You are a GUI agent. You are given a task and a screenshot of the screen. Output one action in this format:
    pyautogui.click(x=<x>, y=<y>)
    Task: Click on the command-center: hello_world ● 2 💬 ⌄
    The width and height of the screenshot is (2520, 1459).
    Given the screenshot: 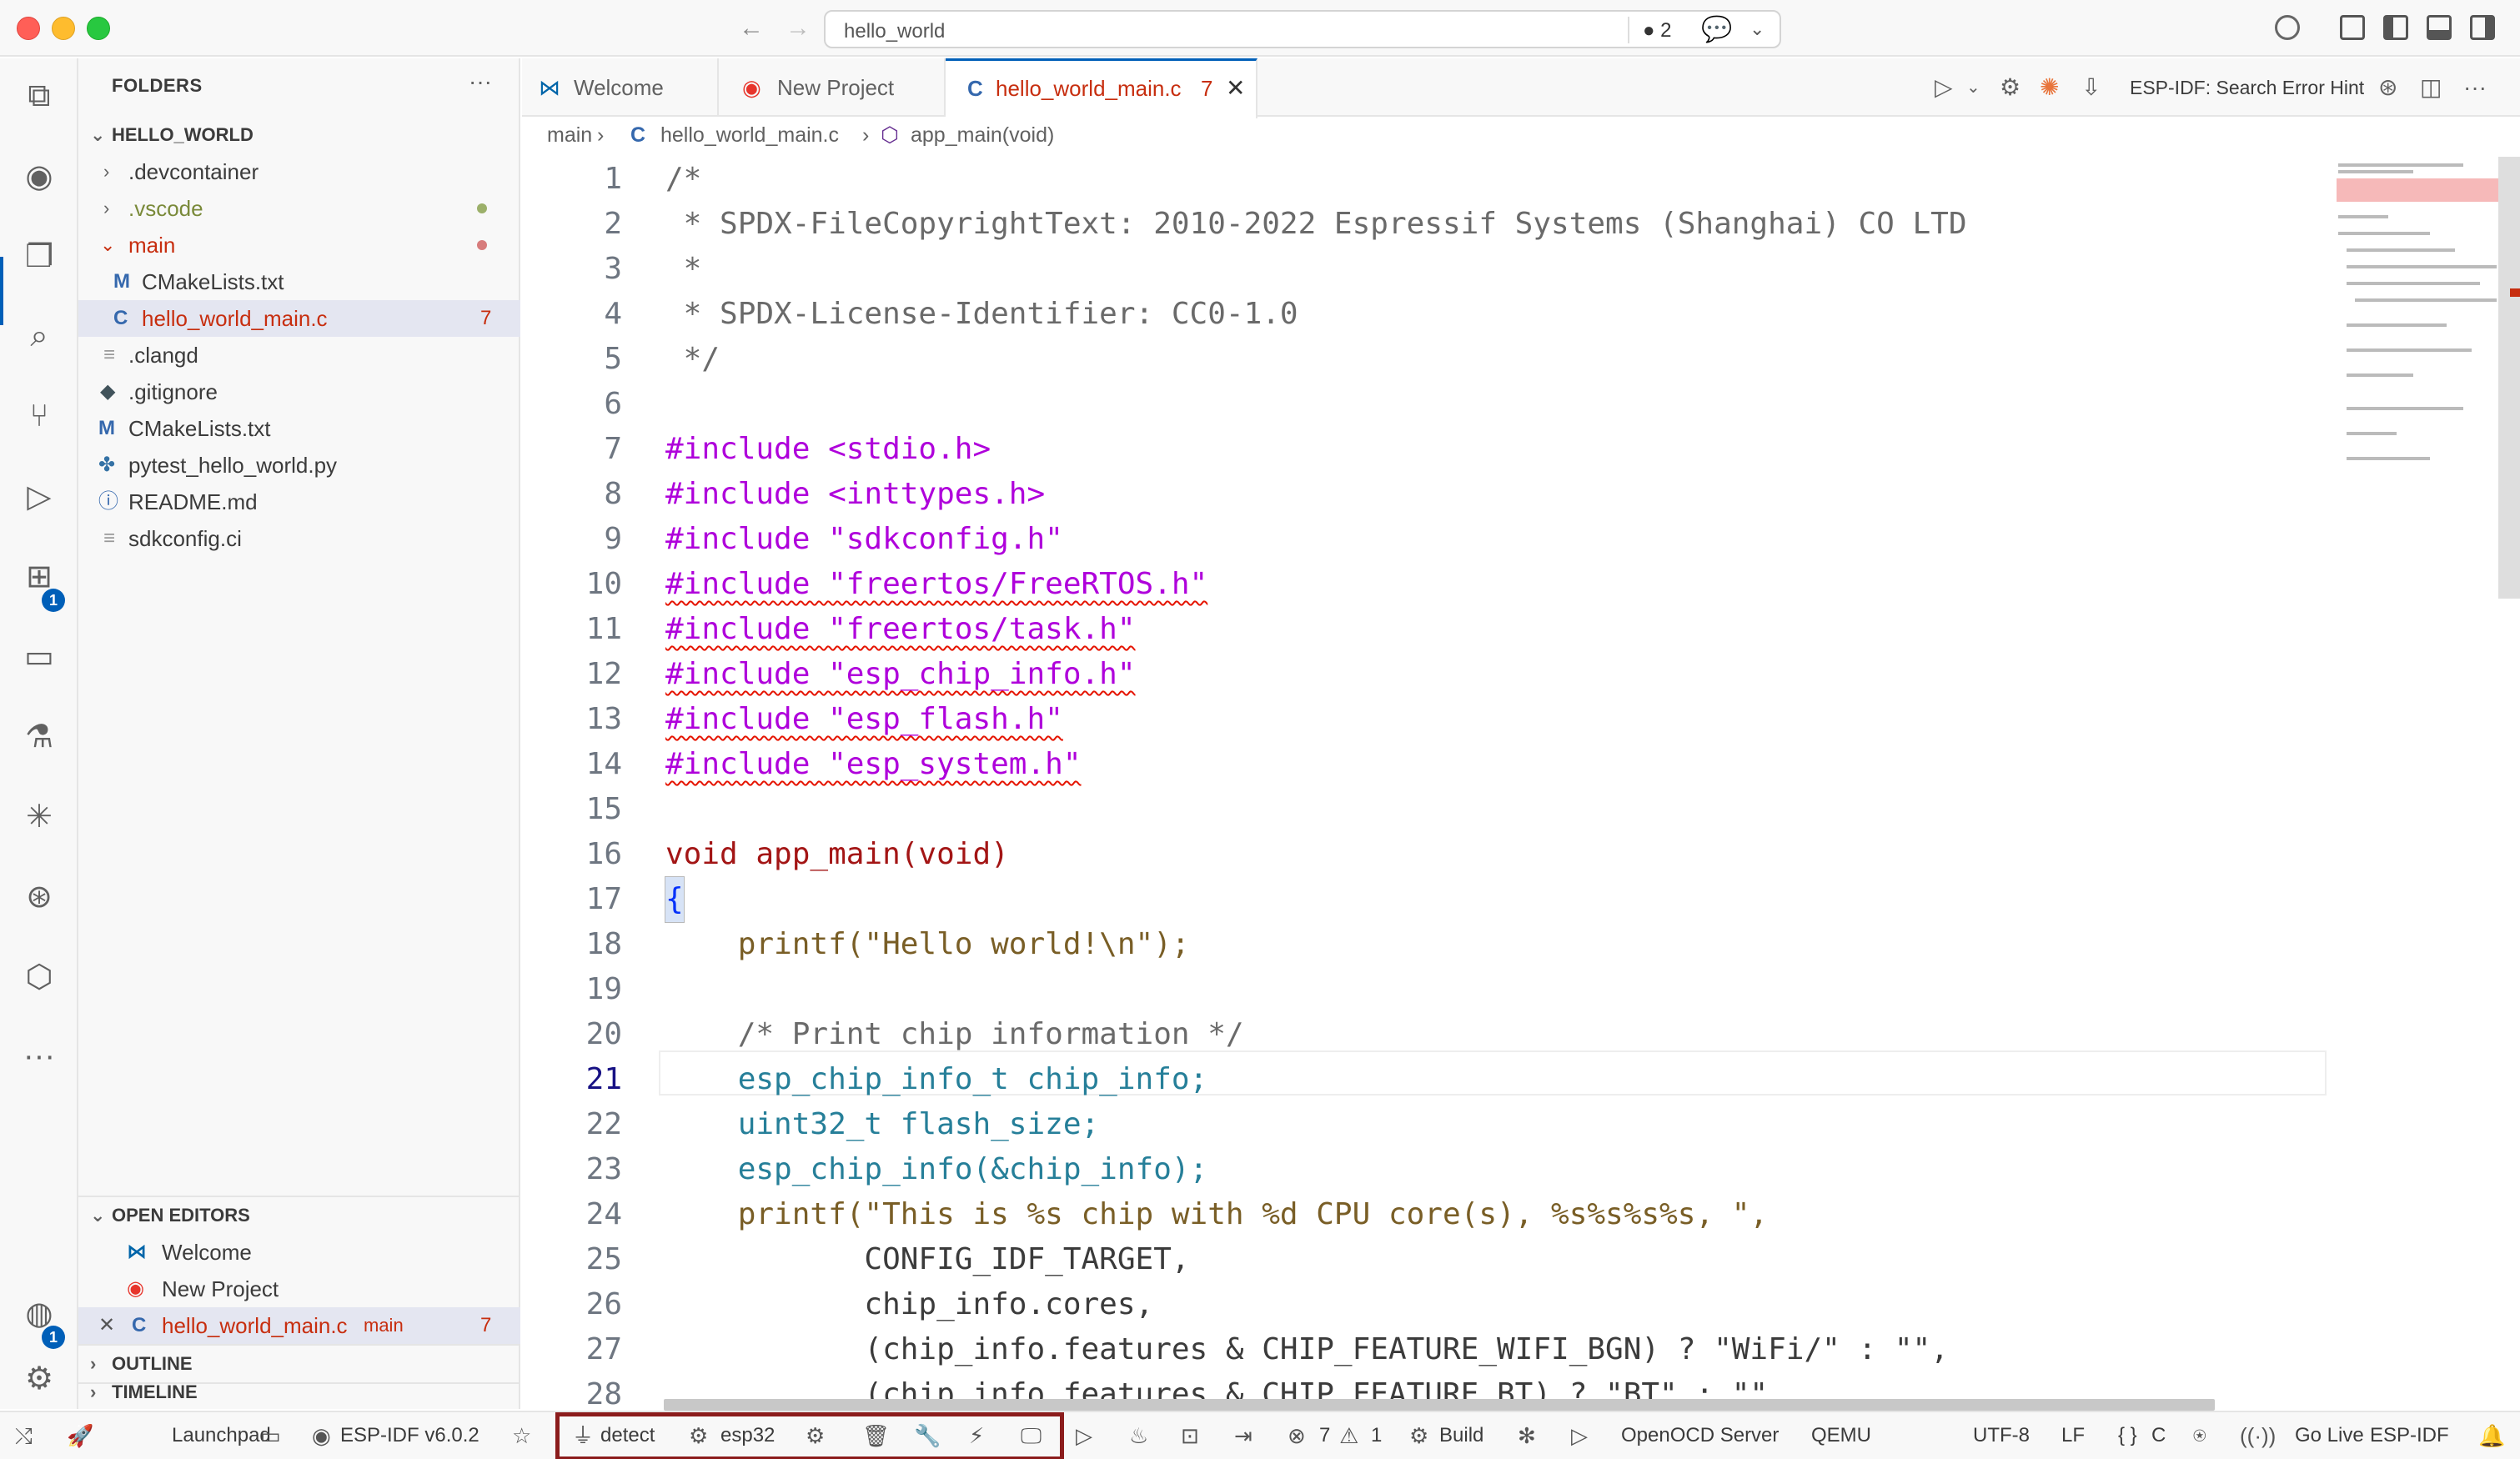 What is the action you would take?
    pyautogui.click(x=1302, y=29)
    